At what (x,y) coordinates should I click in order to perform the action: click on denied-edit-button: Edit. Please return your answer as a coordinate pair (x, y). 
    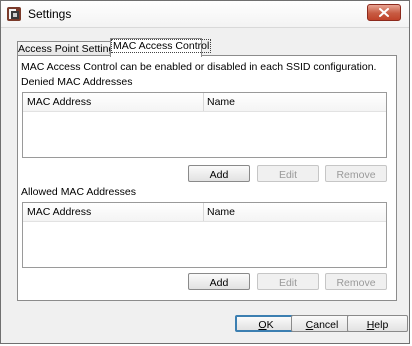
    Looking at the image, I should click on (288, 173).